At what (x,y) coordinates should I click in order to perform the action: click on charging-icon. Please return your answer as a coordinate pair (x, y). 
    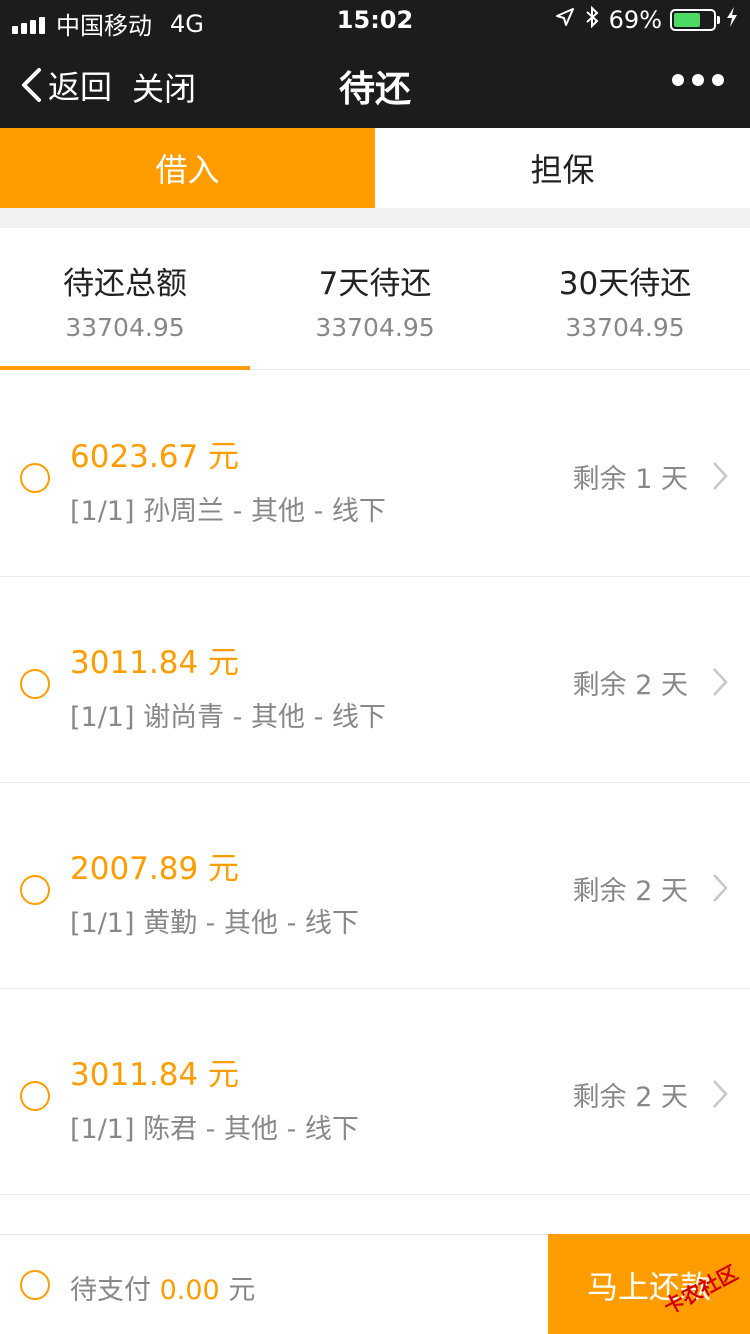
    Looking at the image, I should click on (732, 20).